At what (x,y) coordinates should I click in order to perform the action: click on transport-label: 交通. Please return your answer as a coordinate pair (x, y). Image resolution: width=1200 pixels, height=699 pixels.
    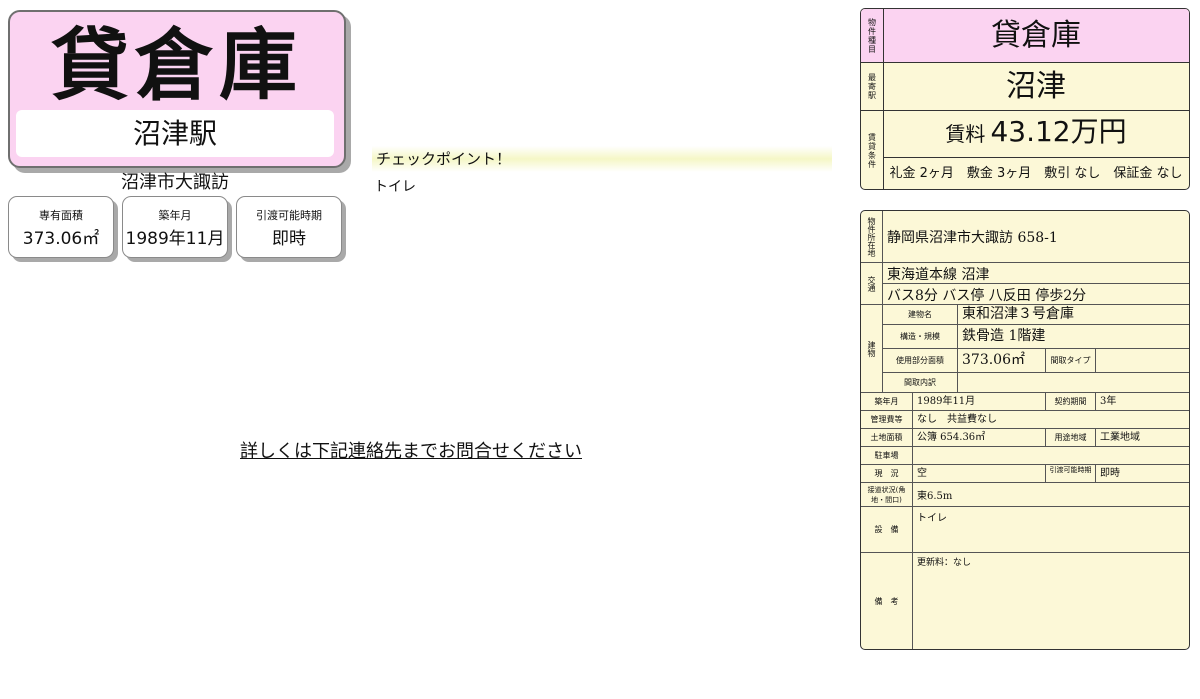
    Looking at the image, I should click on (872, 284).